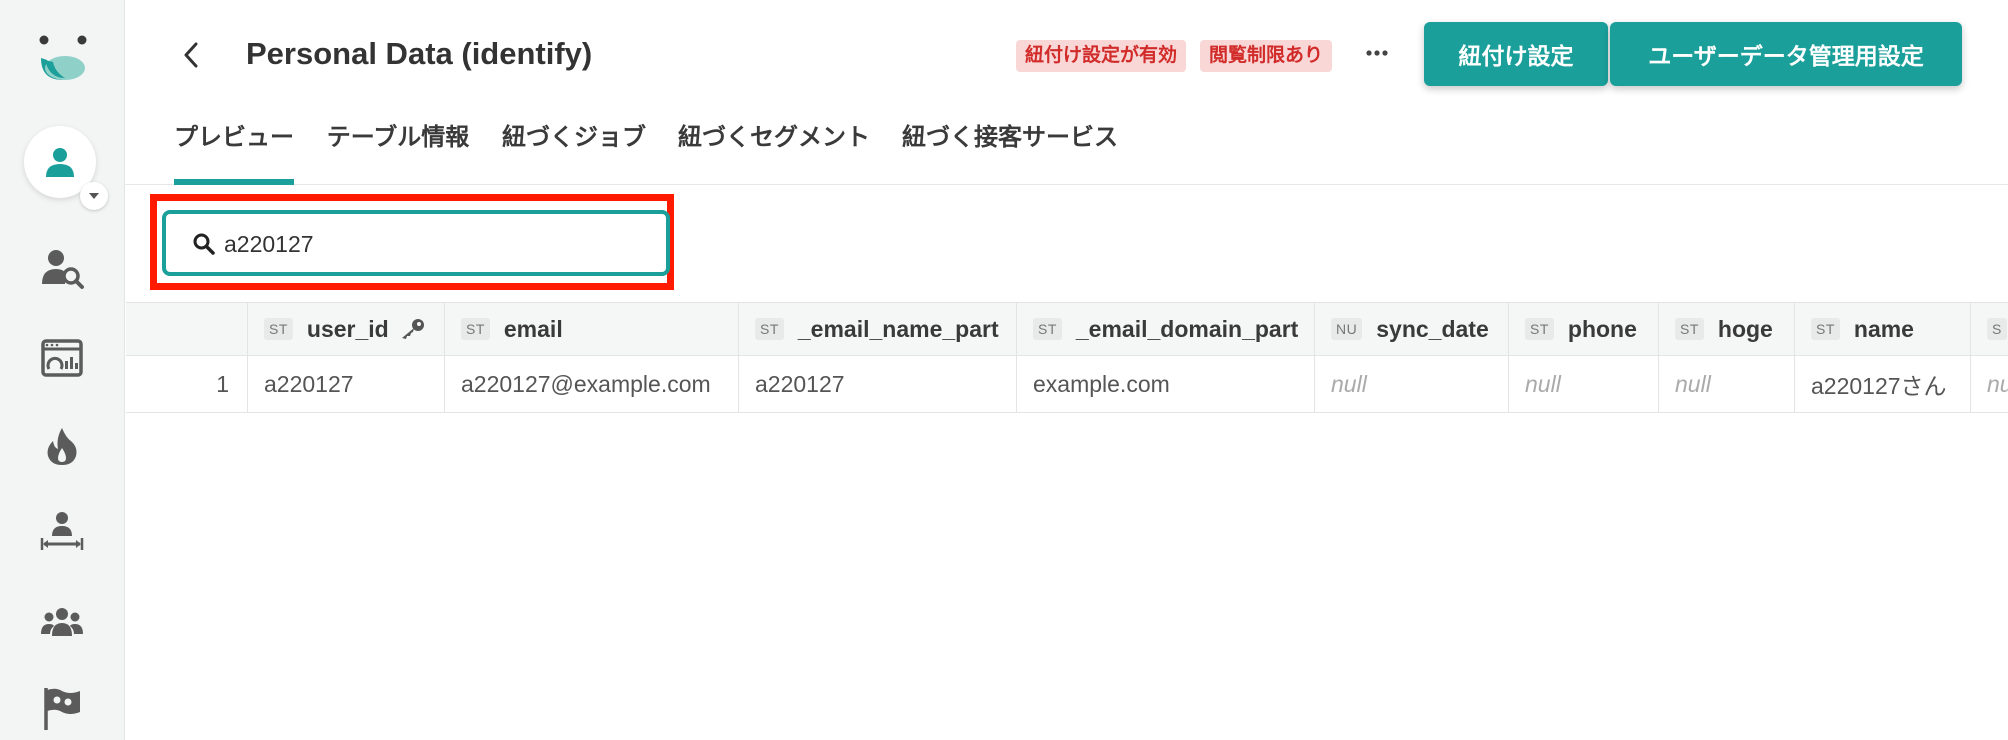 This screenshot has width=2008, height=740. What do you see at coordinates (1602, 328) in the screenshot?
I see `column-name: phone` at bounding box center [1602, 328].